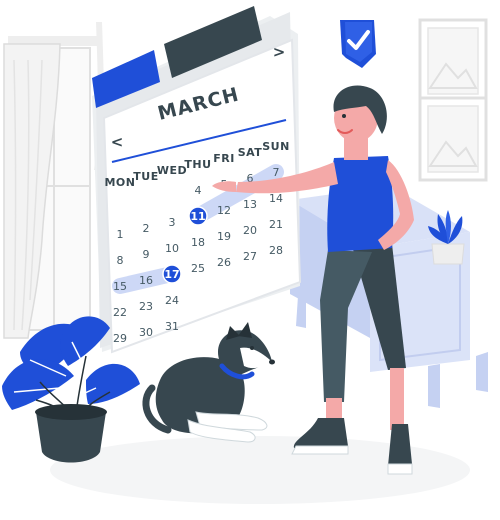  Describe the element at coordinates (453, 61) in the screenshot. I see `wall-frame-top` at that location.